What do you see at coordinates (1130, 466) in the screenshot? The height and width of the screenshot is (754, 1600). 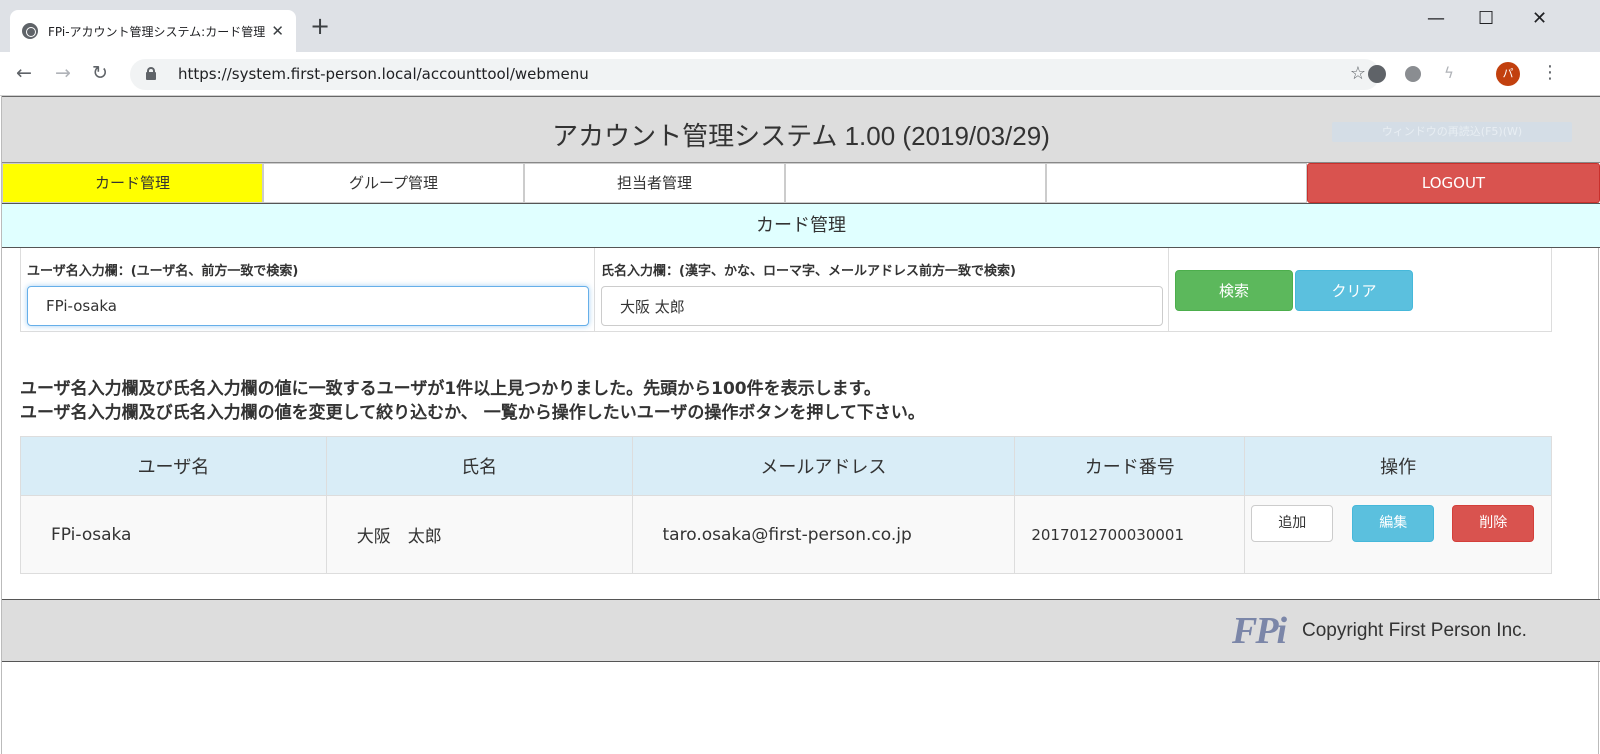 I see `header-card-number: カード番号` at bounding box center [1130, 466].